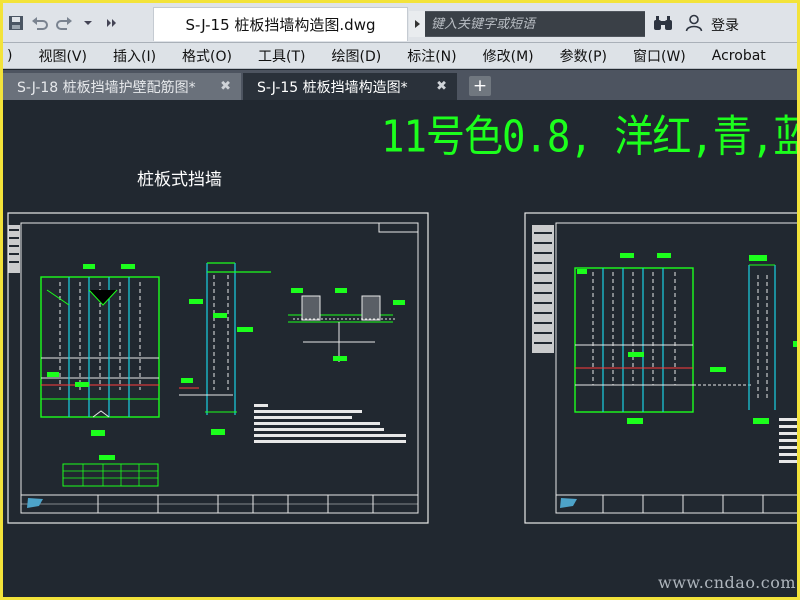 Image resolution: width=800 pixels, height=600 pixels. I want to click on user-icon, so click(694, 23).